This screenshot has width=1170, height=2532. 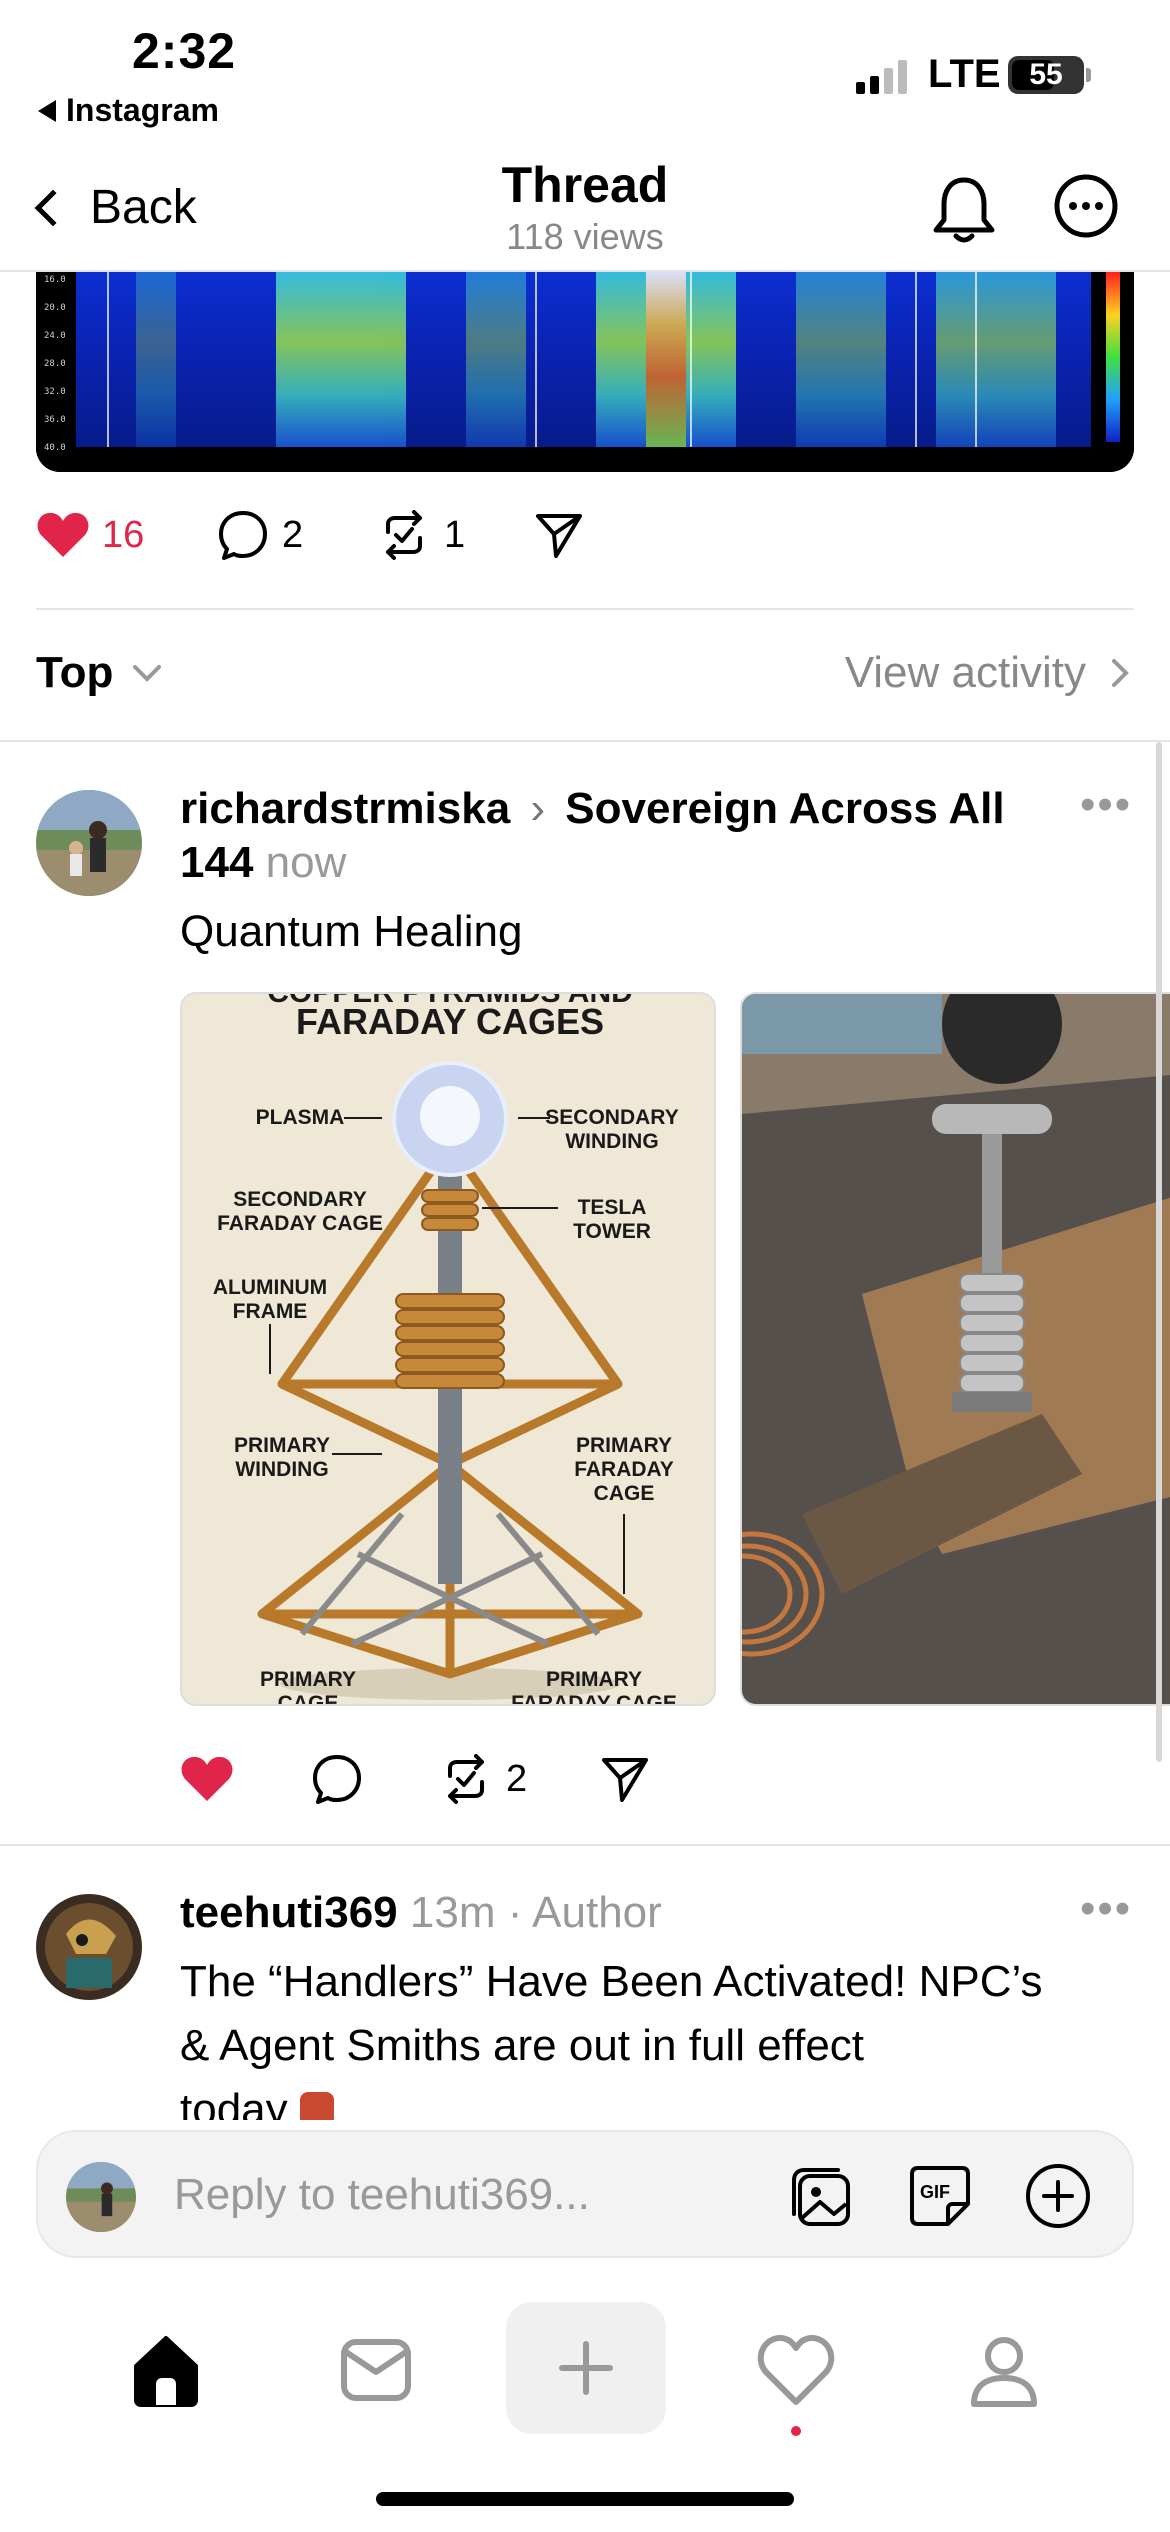 What do you see at coordinates (75, 672) in the screenshot?
I see `sort-label: Top` at bounding box center [75, 672].